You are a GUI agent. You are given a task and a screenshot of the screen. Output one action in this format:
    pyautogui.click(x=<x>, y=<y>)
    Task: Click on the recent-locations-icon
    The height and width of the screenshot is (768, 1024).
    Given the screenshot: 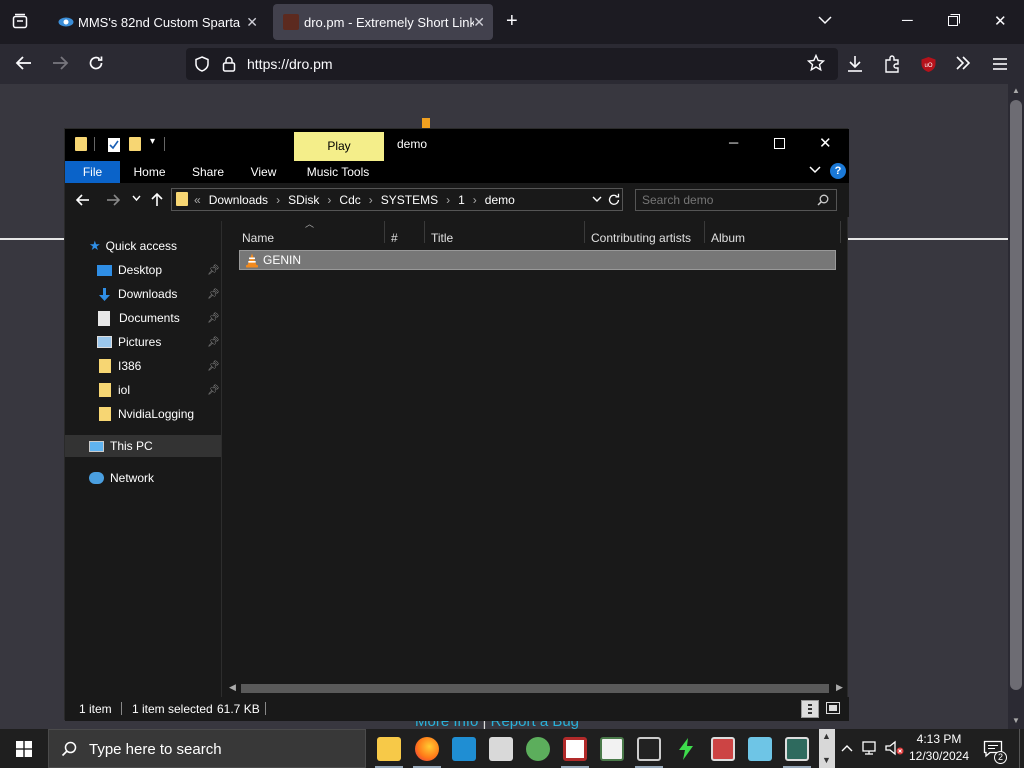 What is the action you would take?
    pyautogui.click(x=136, y=198)
    